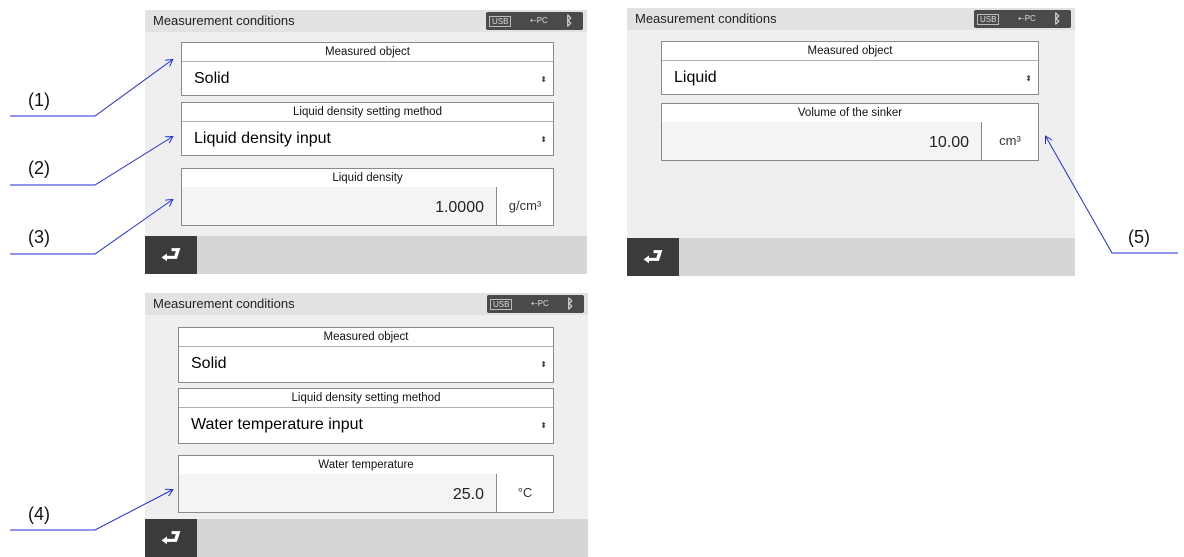 The height and width of the screenshot is (557, 1184). Describe the element at coordinates (1139, 237) in the screenshot. I see `annotation-label-5: (5)` at that location.